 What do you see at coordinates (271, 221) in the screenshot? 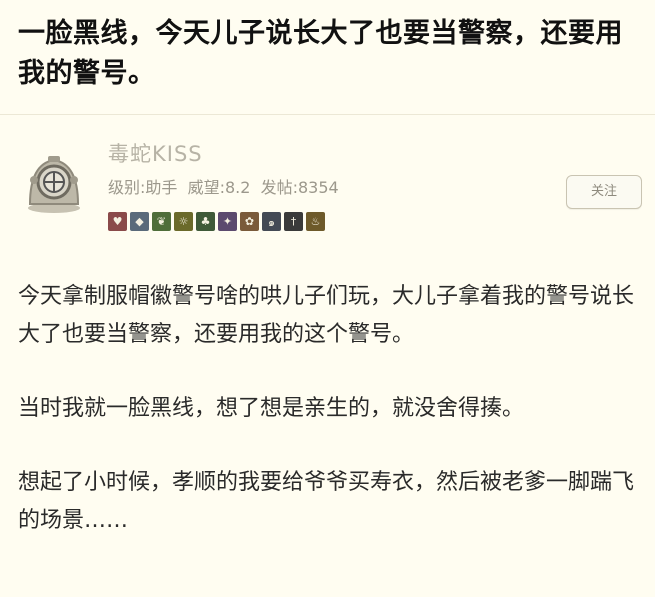
I see `swirl-badge-icon: ๑` at bounding box center [271, 221].